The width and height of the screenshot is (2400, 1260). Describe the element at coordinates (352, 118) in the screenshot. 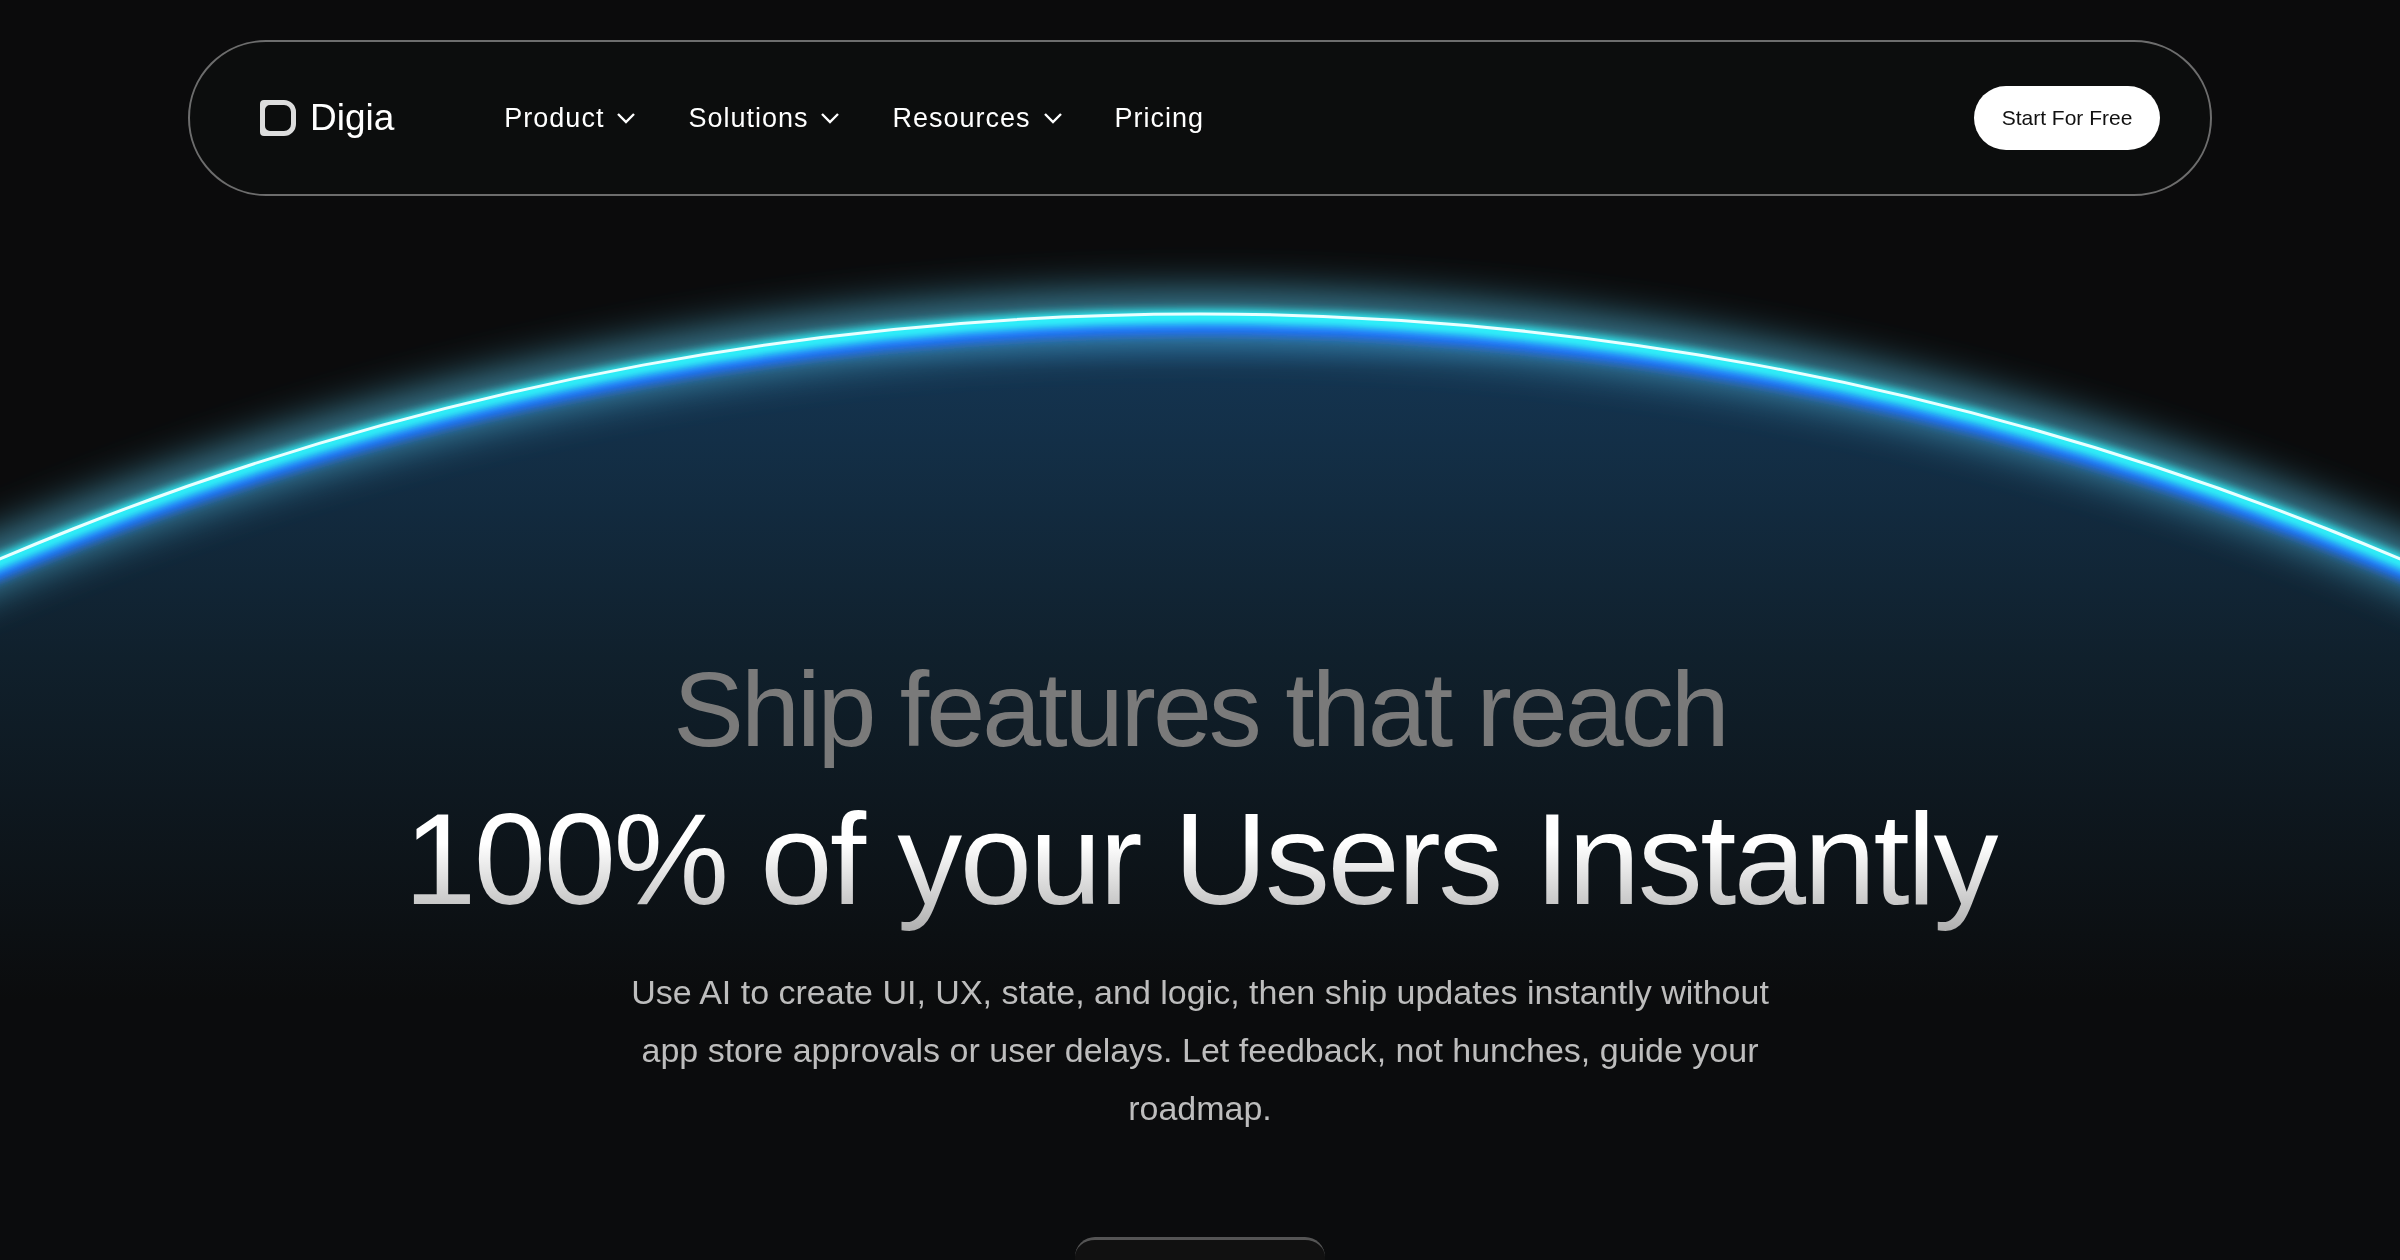

I see `brand-name: Digia` at that location.